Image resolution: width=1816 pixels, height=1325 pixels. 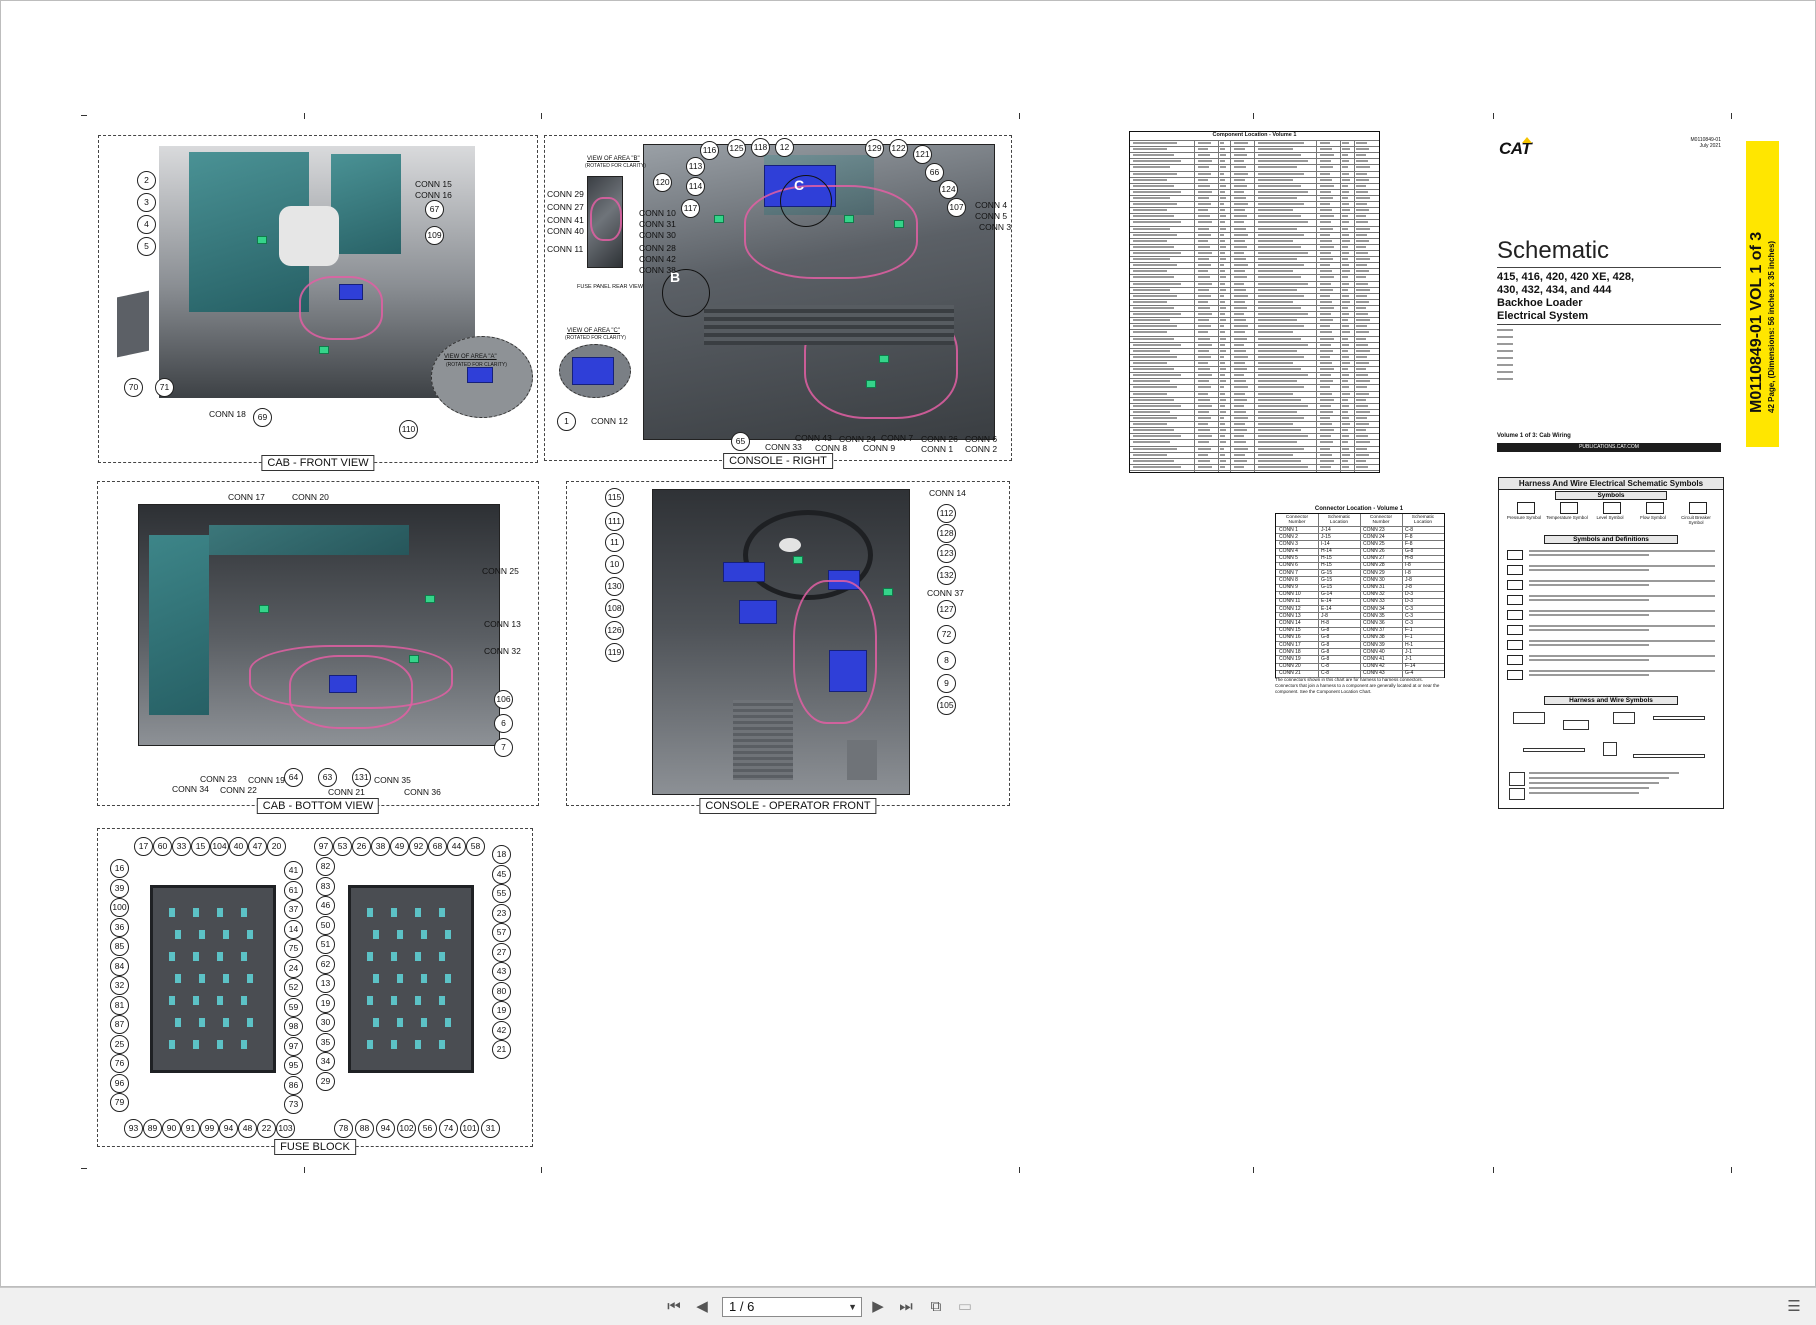 What do you see at coordinates (266, 1128) in the screenshot?
I see `callout: 22` at bounding box center [266, 1128].